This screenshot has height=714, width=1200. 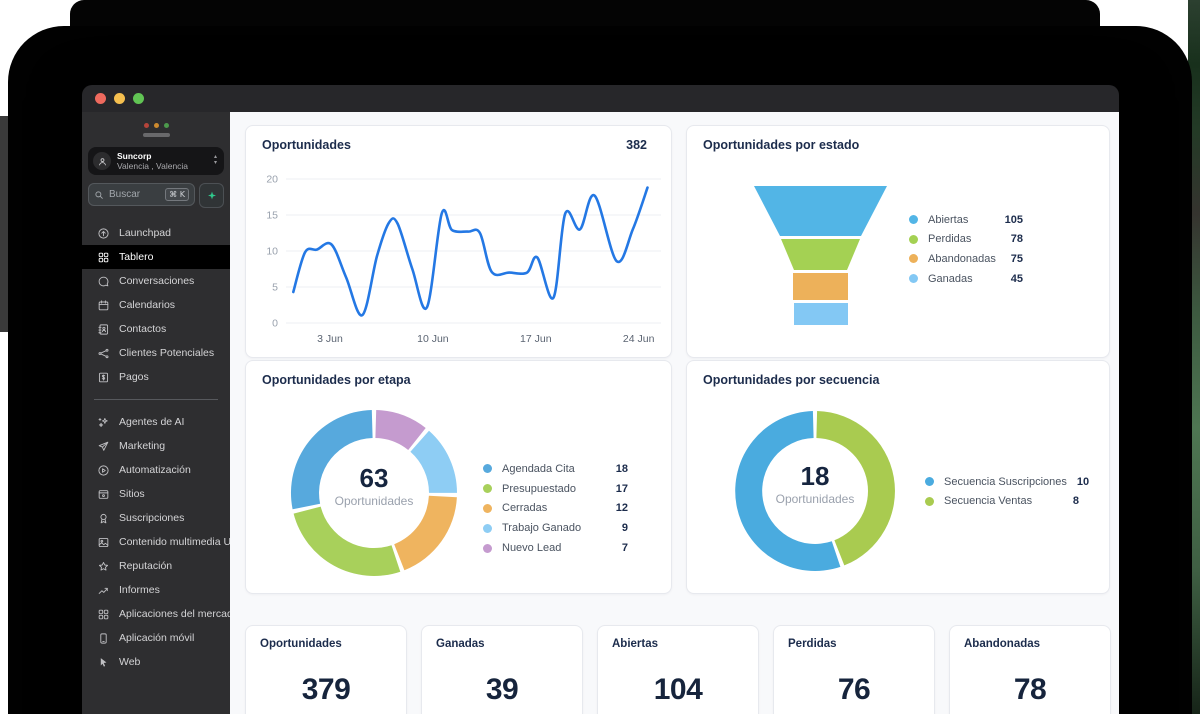 I want to click on stat-label: Ganadas, so click(x=460, y=644).